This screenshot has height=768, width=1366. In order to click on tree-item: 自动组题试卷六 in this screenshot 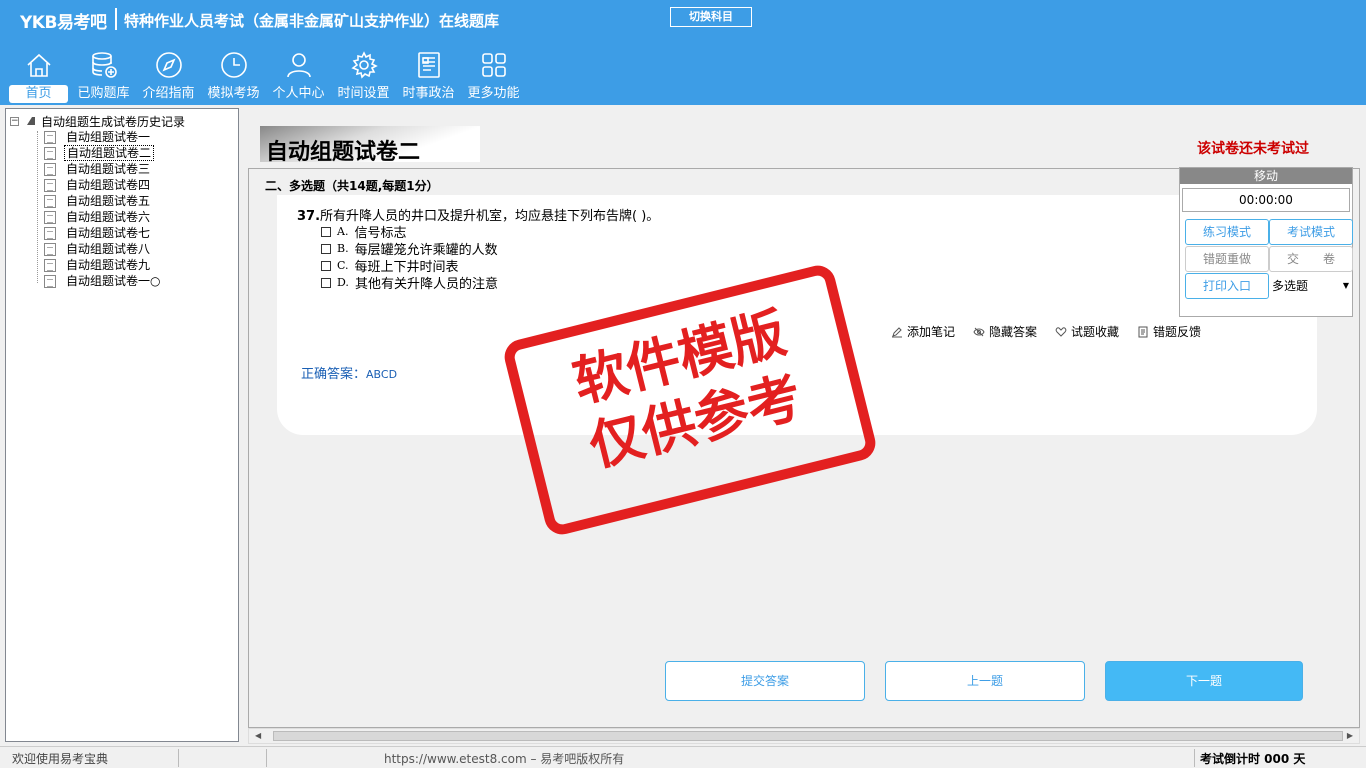, I will do `click(103, 217)`.